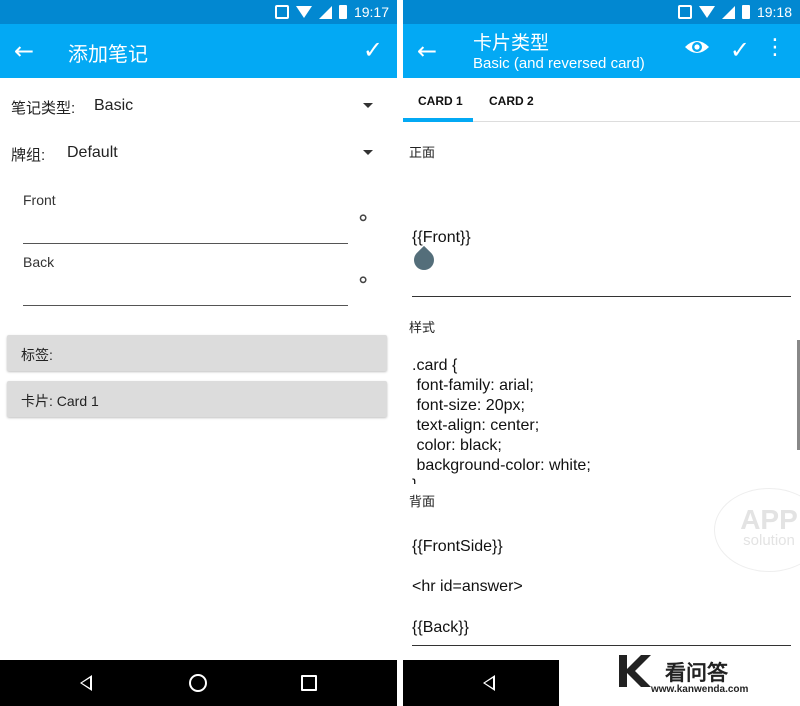  I want to click on status-time: 19:17, so click(371, 12).